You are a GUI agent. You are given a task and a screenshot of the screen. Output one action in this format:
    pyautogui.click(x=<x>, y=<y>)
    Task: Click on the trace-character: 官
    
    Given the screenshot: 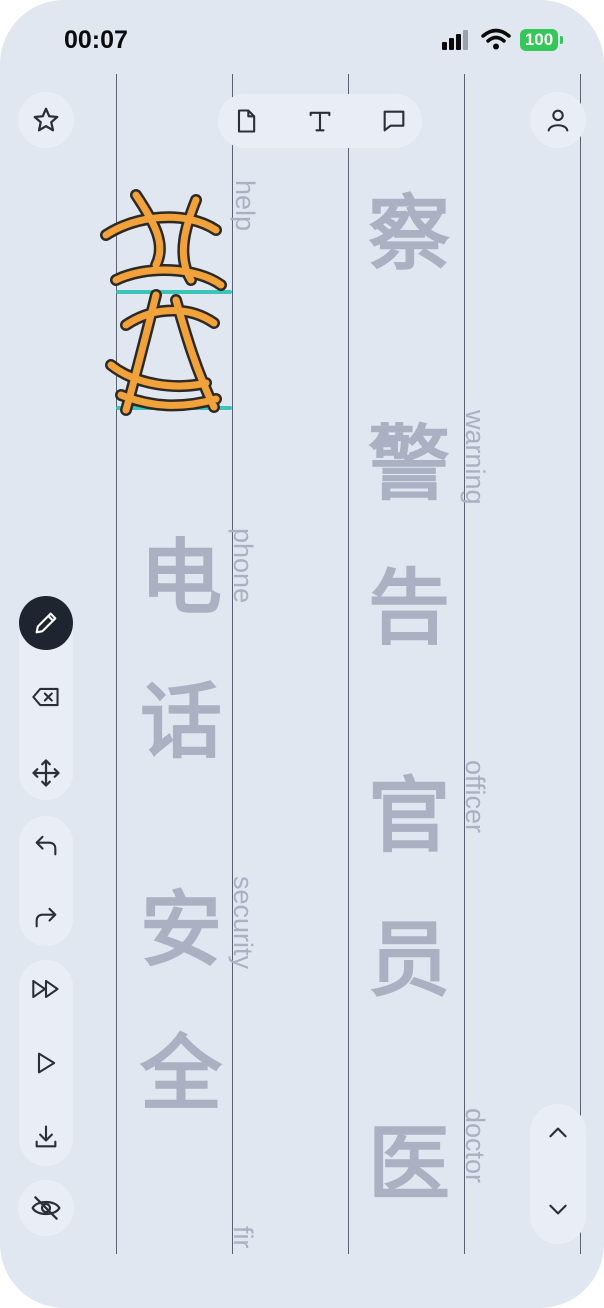 What is the action you would take?
    pyautogui.click(x=409, y=816)
    